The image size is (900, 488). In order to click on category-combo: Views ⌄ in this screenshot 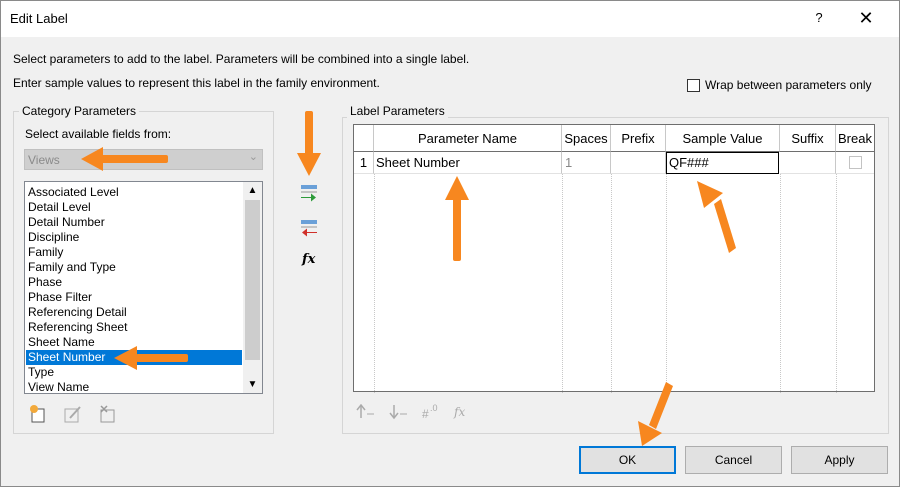, I will do `click(143, 159)`.